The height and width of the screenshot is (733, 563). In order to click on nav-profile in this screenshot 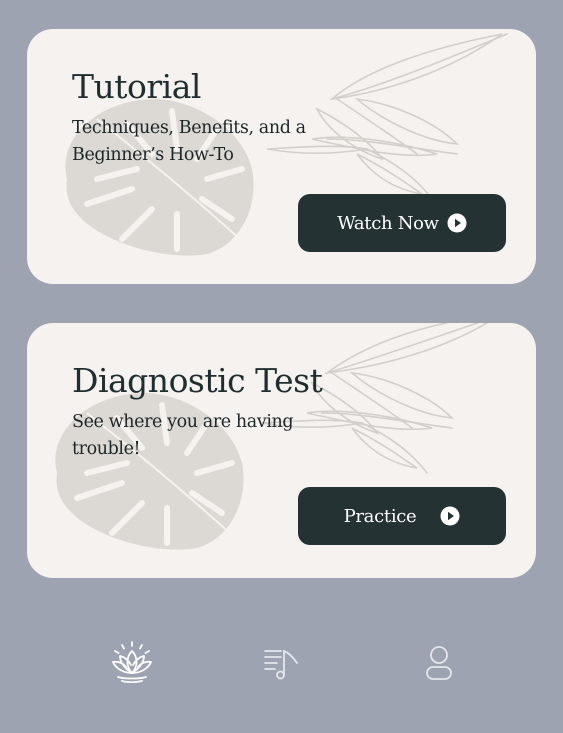, I will do `click(439, 663)`.